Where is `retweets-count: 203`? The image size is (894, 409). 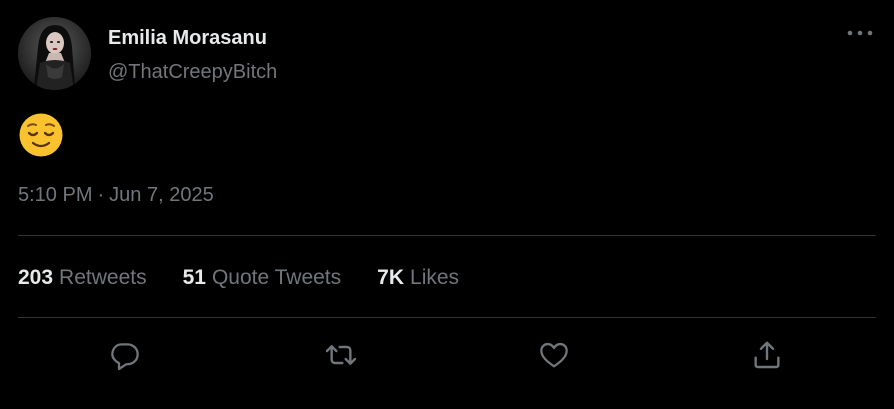
retweets-count: 203 is located at coordinates (36, 277).